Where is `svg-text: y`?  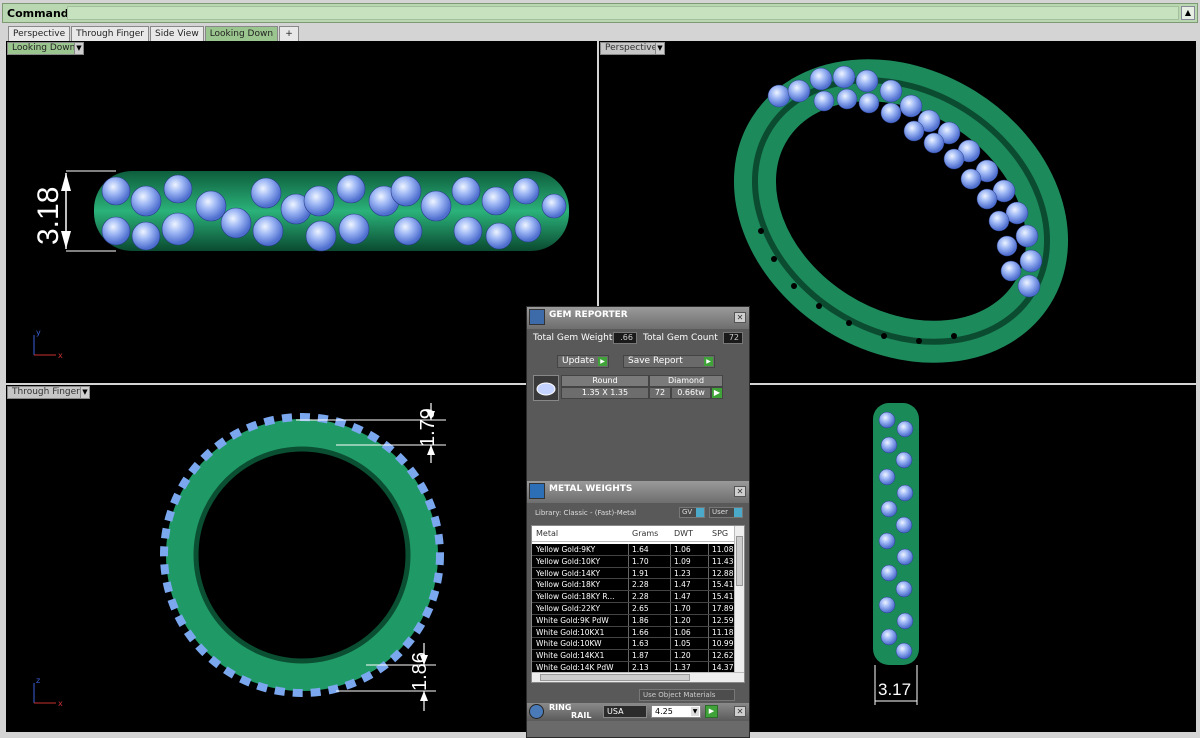 svg-text: y is located at coordinates (38, 332).